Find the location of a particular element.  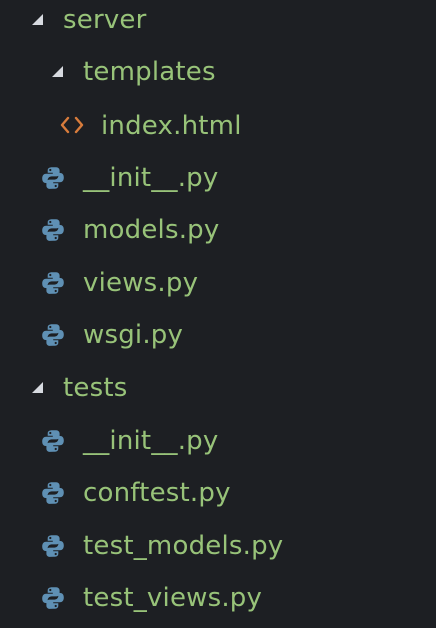

tree-item-label: index.html is located at coordinates (171, 126).